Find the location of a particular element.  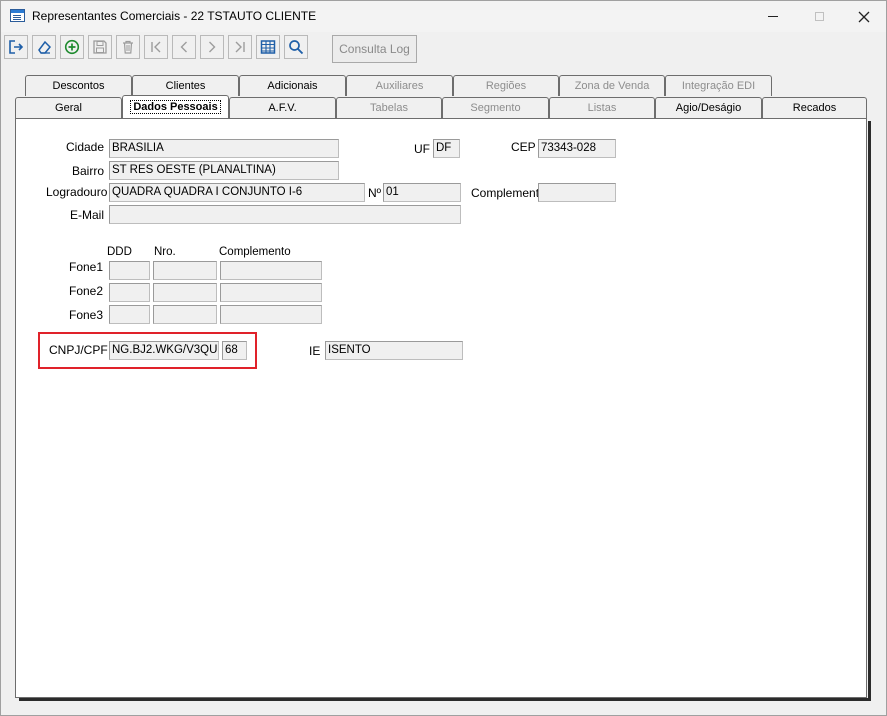

nro-header: Nro. is located at coordinates (165, 252).